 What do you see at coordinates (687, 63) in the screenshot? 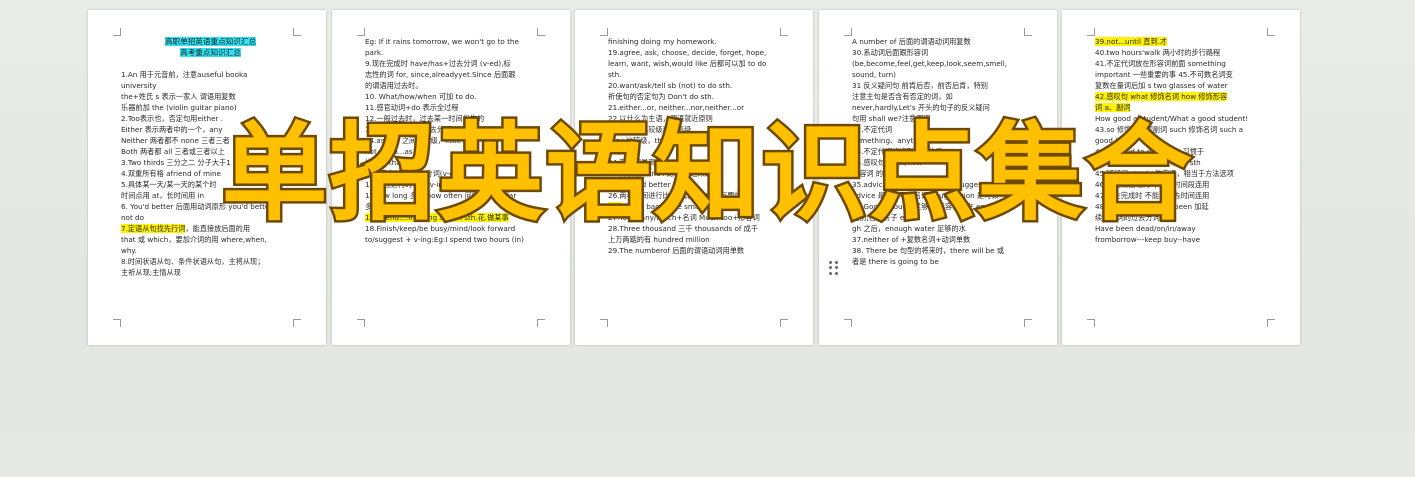
I see `document-line: learn, want, wish,would like 后都可以加 to do` at bounding box center [687, 63].